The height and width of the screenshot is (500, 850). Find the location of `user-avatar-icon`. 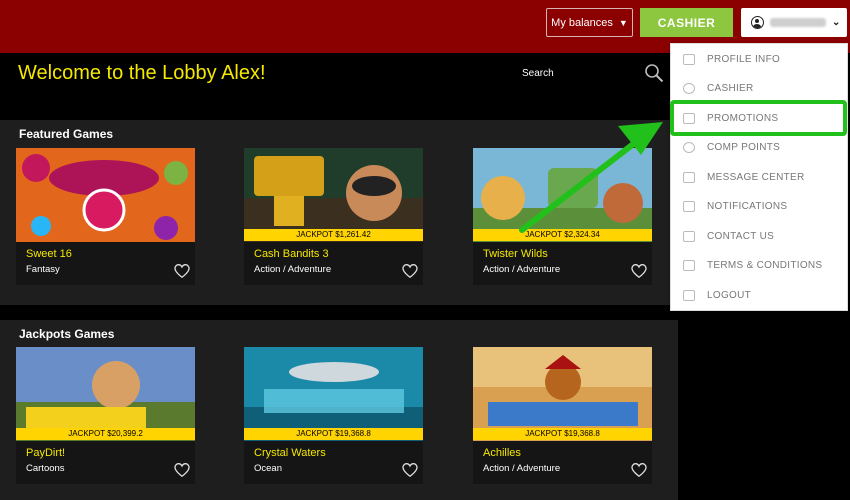

user-avatar-icon is located at coordinates (757, 22).